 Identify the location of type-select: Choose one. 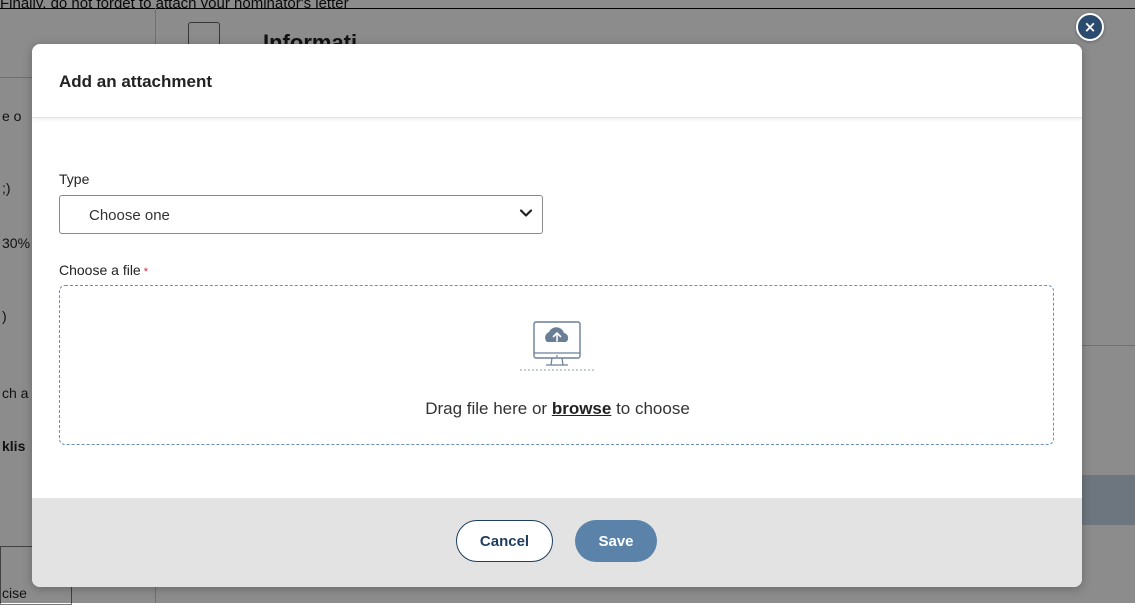
(301, 214).